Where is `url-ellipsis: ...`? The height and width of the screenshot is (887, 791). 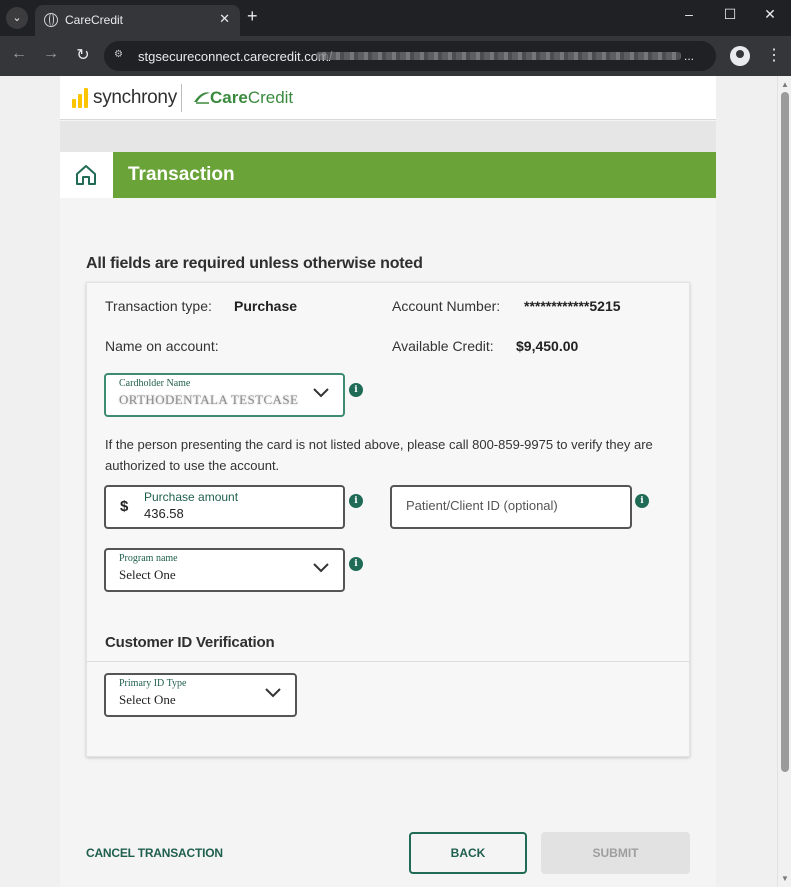
url-ellipsis: ... is located at coordinates (689, 56).